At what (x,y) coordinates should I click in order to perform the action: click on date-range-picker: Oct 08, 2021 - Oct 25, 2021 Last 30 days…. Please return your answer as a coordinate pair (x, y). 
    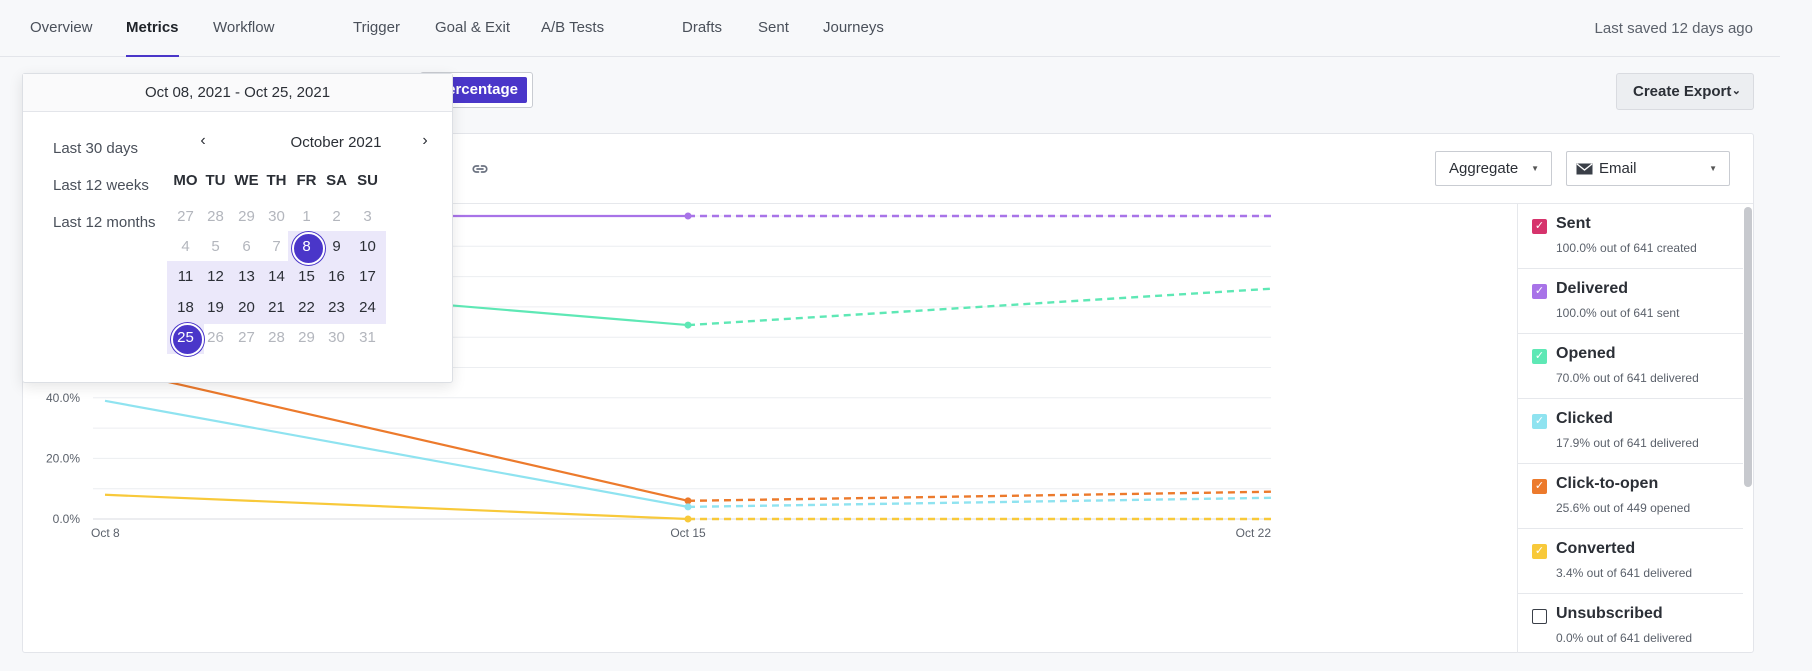
    Looking at the image, I should click on (237, 228).